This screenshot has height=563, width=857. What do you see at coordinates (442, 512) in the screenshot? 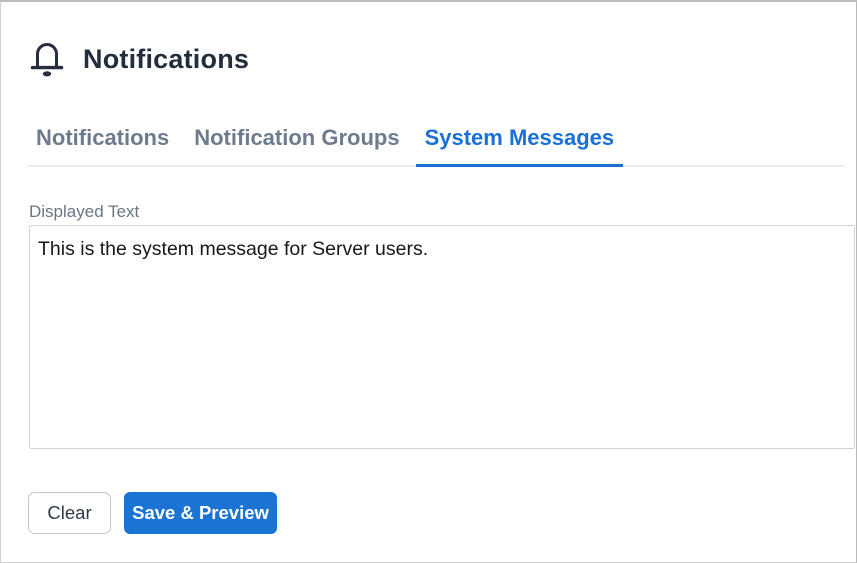
I see `button-row: Clear Save & Preview` at bounding box center [442, 512].